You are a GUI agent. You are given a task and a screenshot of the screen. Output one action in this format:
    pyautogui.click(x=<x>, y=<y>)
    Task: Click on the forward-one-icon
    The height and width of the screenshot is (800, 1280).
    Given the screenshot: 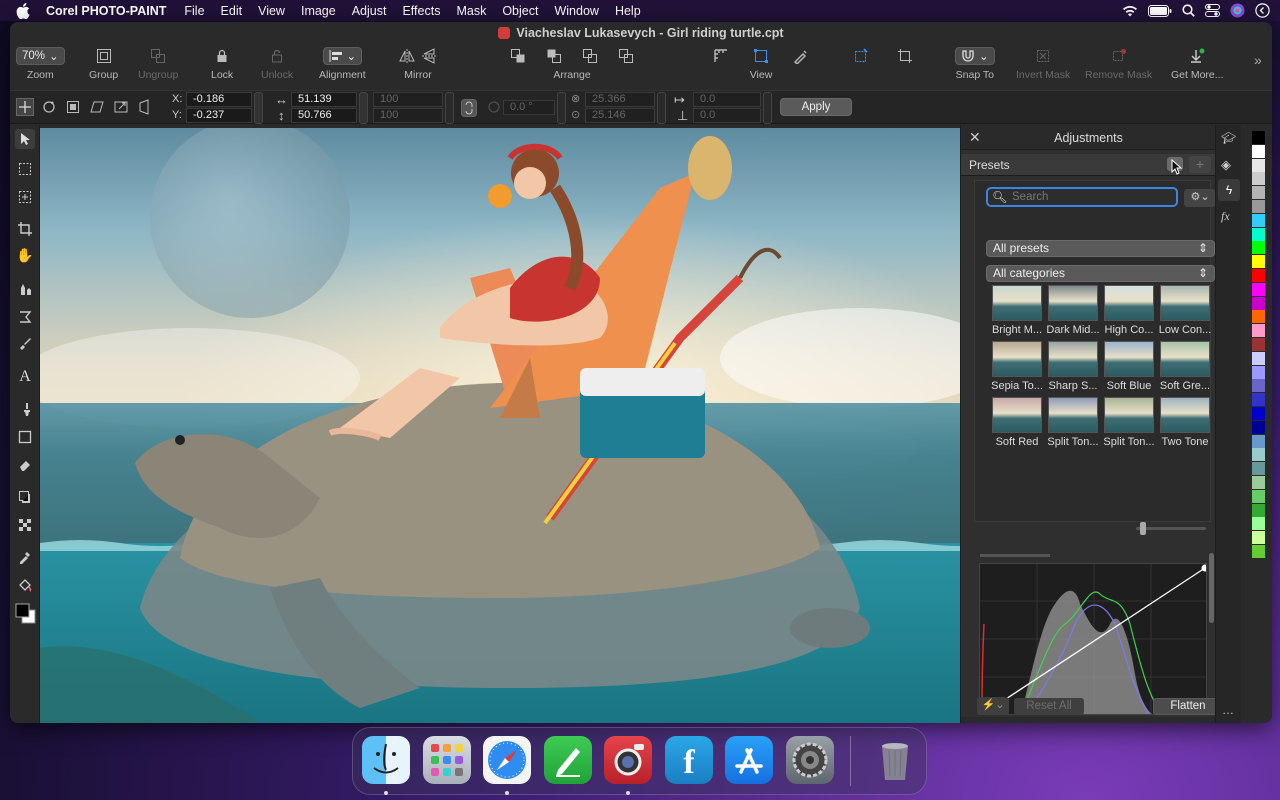 What is the action you would take?
    pyautogui.click(x=554, y=56)
    